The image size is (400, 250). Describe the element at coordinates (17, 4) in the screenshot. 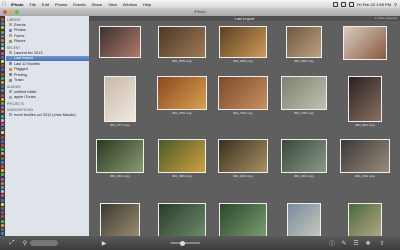

I see `menu-app: iPhoto` at that location.